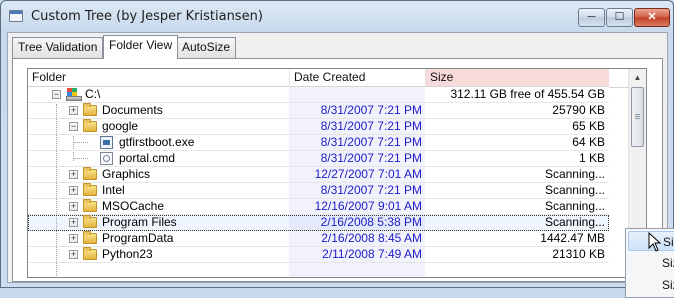  Describe the element at coordinates (655, 242) in the screenshot. I see `mouse-pointer-icon` at that location.